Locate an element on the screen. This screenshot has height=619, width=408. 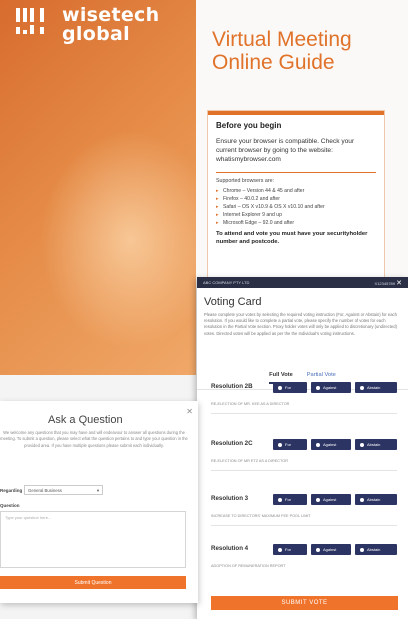
logo-mark-icon is located at coordinates (34, 25).